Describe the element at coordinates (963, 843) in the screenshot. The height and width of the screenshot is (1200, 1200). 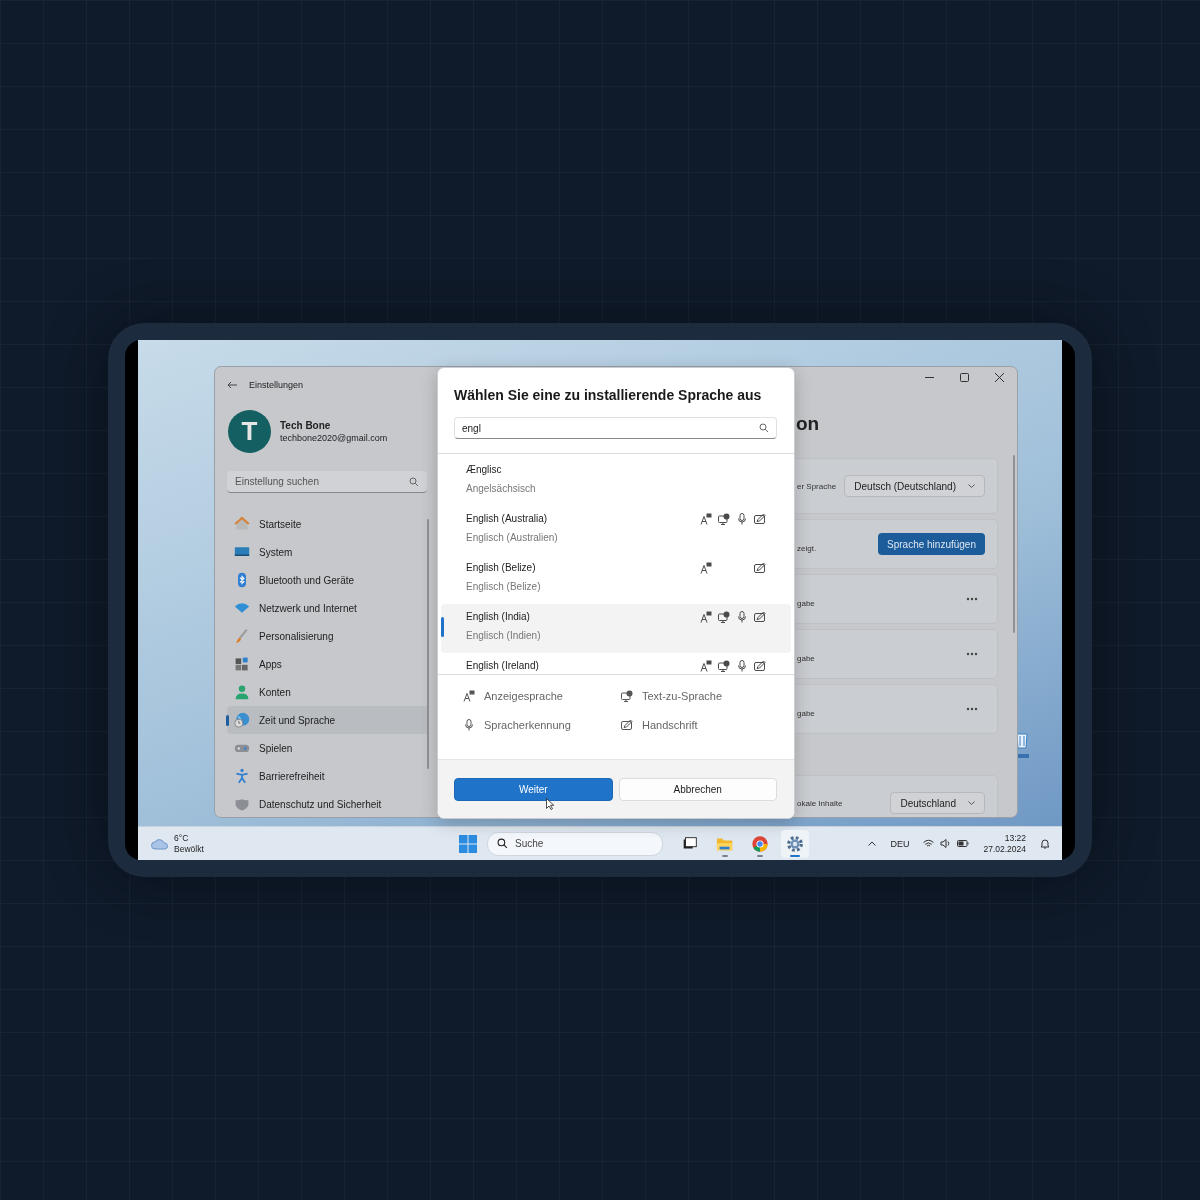
I see `battery-icon` at that location.